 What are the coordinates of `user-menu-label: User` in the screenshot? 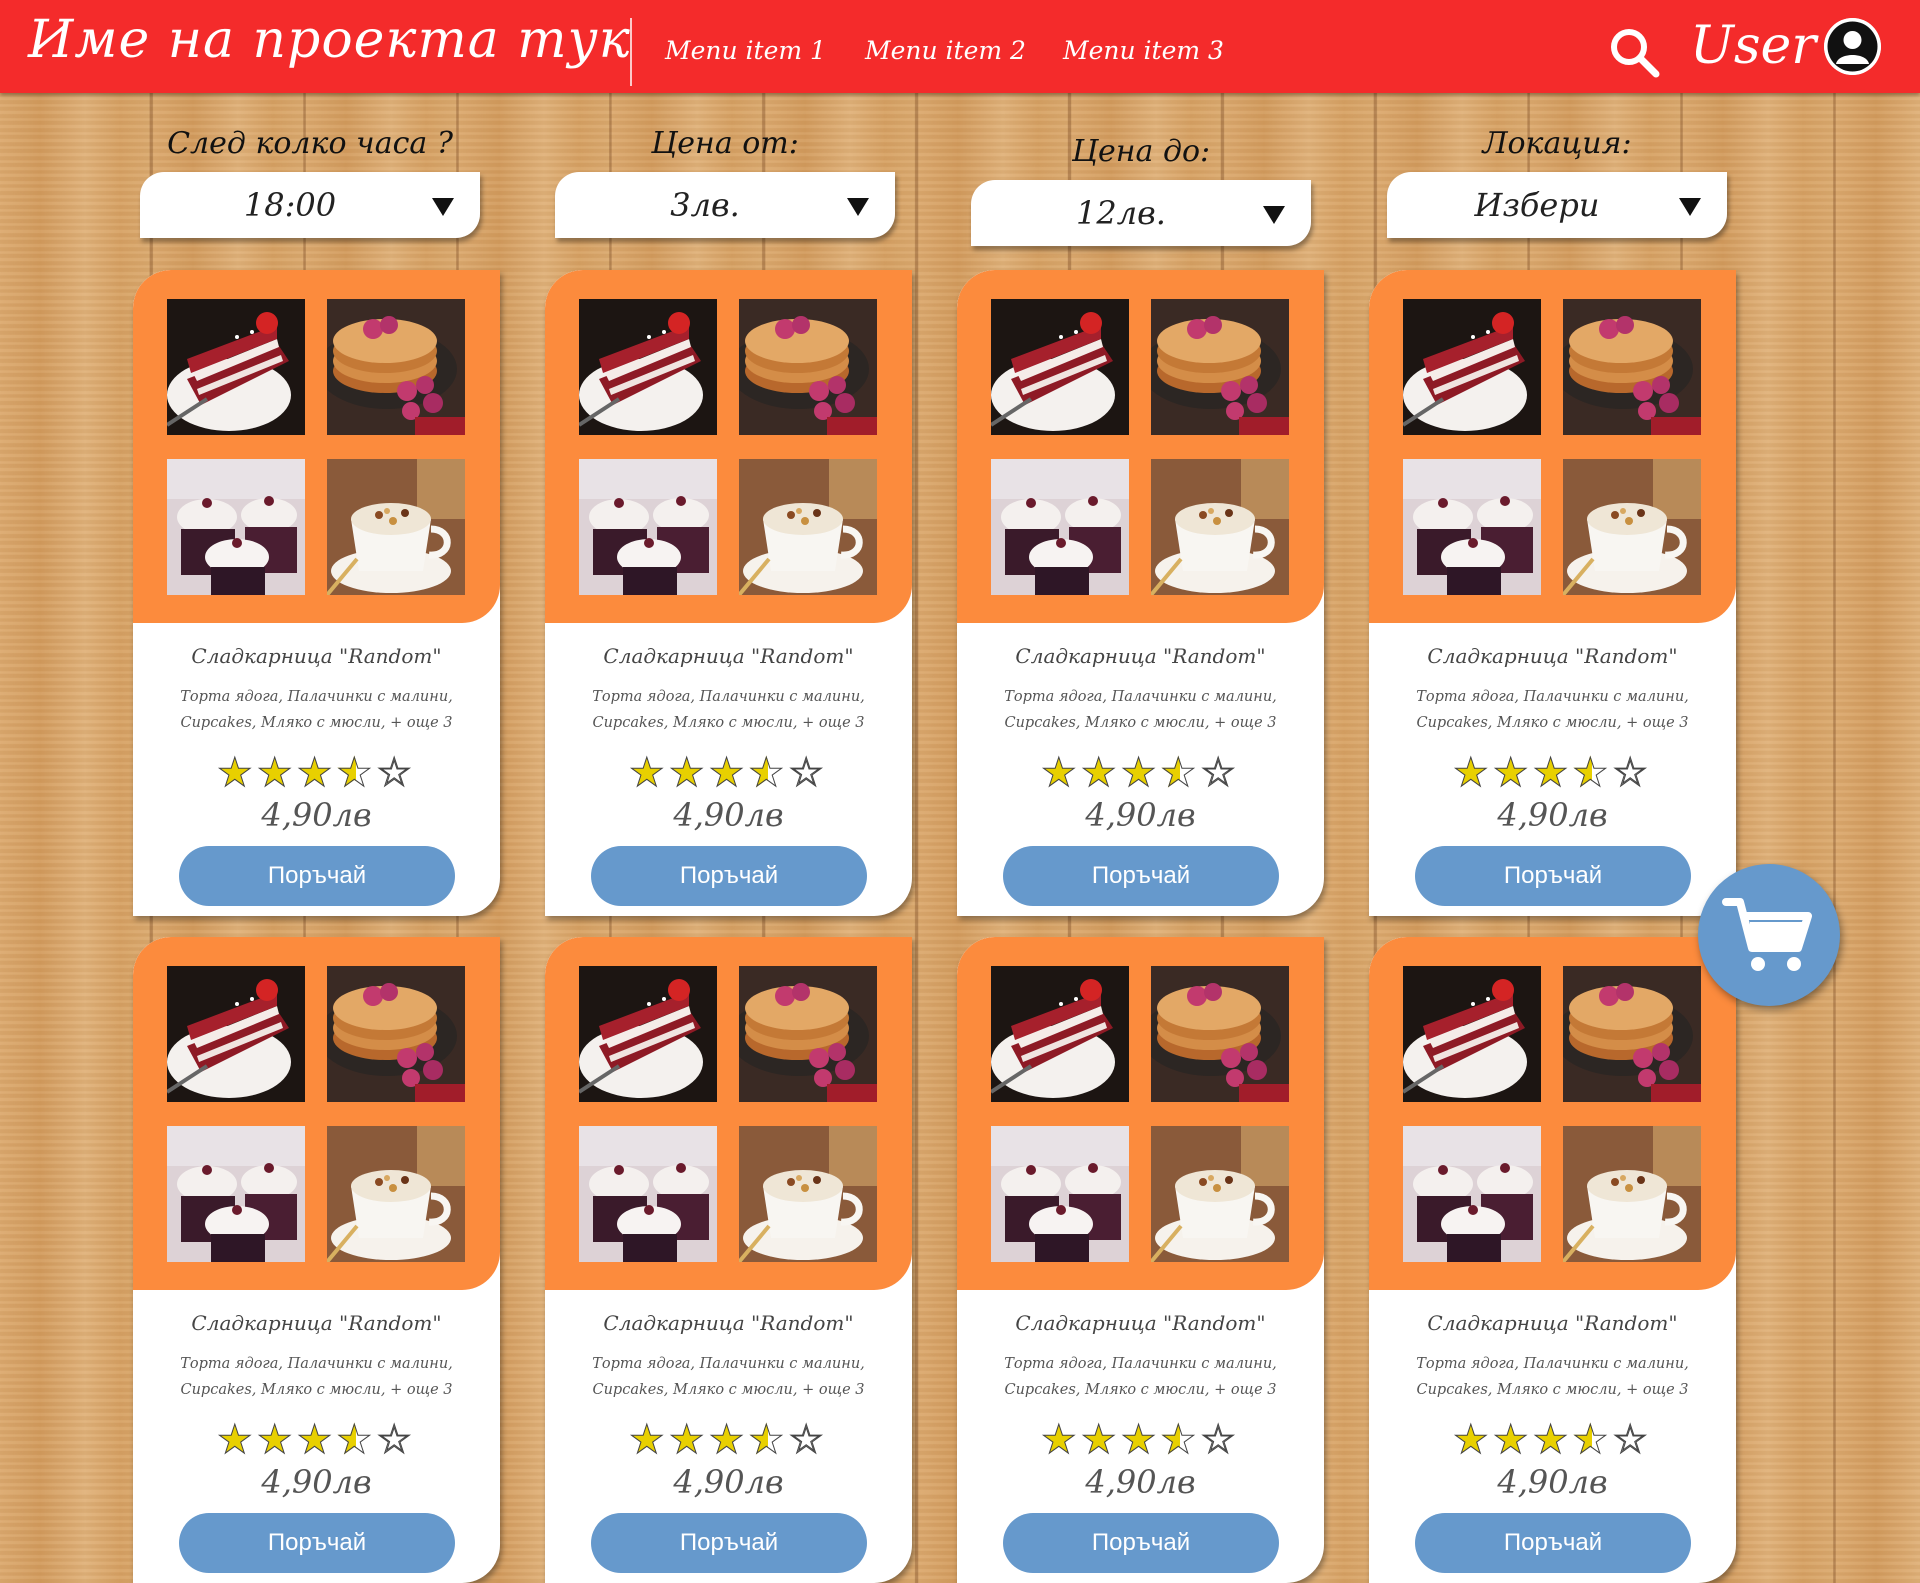 It's located at (1753, 46).